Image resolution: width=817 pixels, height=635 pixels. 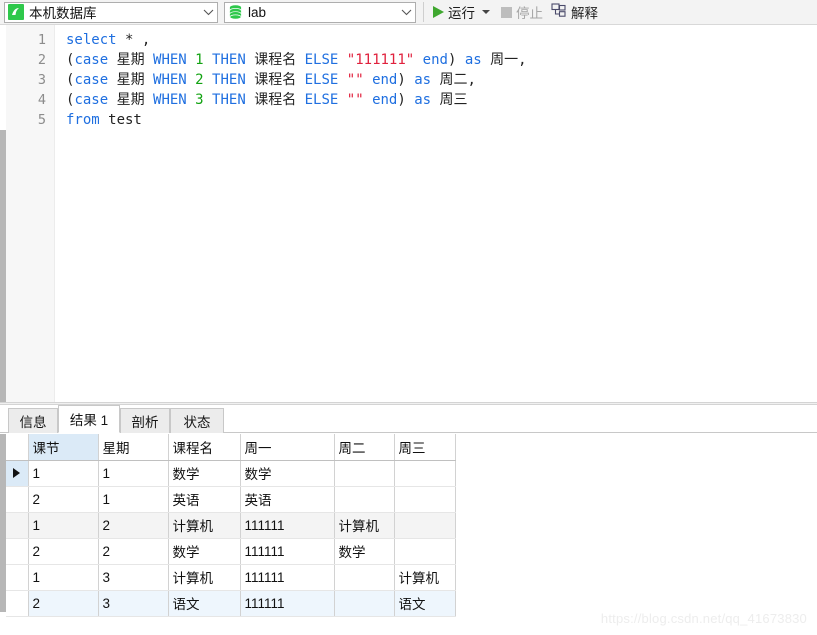 I want to click on column-header: 课节, so click(x=63, y=447).